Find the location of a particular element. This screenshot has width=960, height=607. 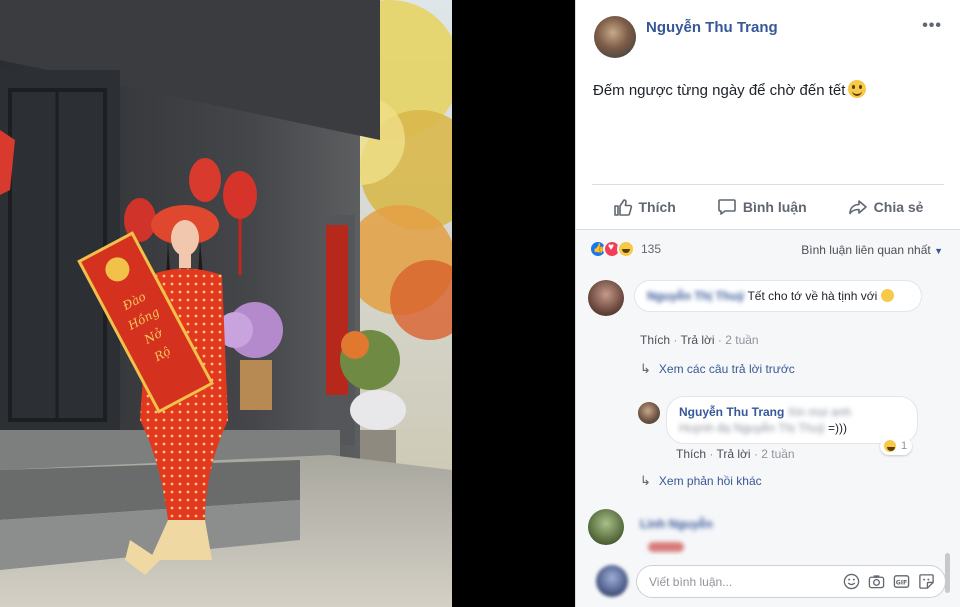

author-avatar is located at coordinates (615, 37).